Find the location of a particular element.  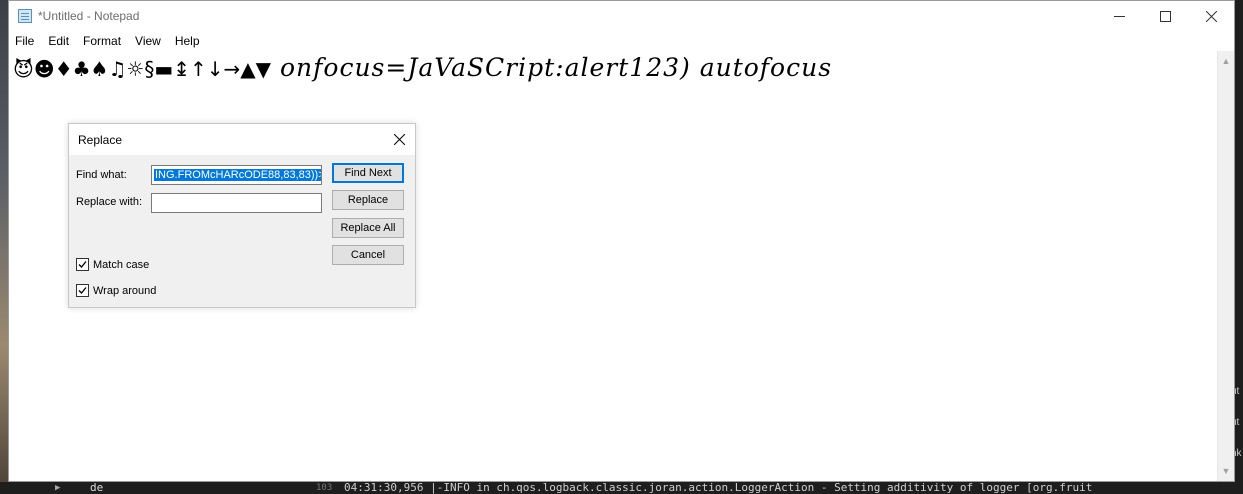

menu-file: File is located at coordinates (25, 41).